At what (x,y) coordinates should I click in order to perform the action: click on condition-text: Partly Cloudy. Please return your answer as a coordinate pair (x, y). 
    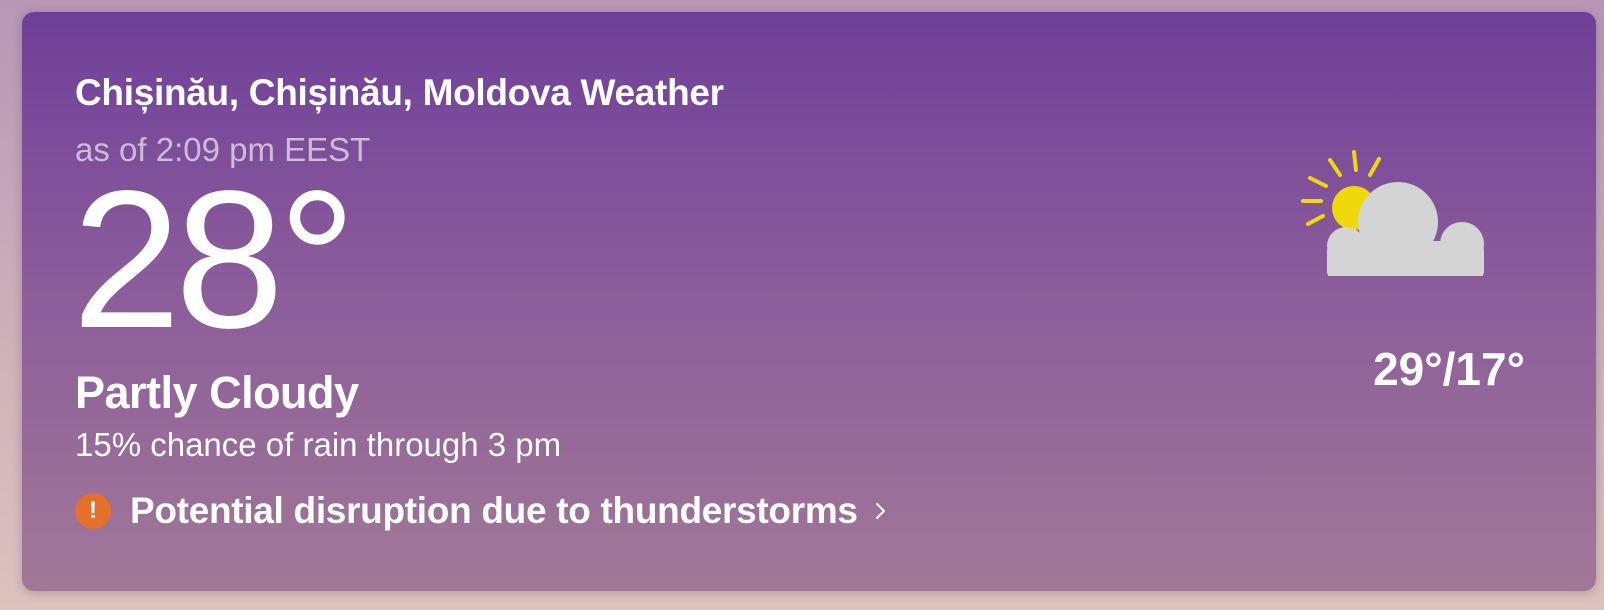
    Looking at the image, I should click on (217, 392).